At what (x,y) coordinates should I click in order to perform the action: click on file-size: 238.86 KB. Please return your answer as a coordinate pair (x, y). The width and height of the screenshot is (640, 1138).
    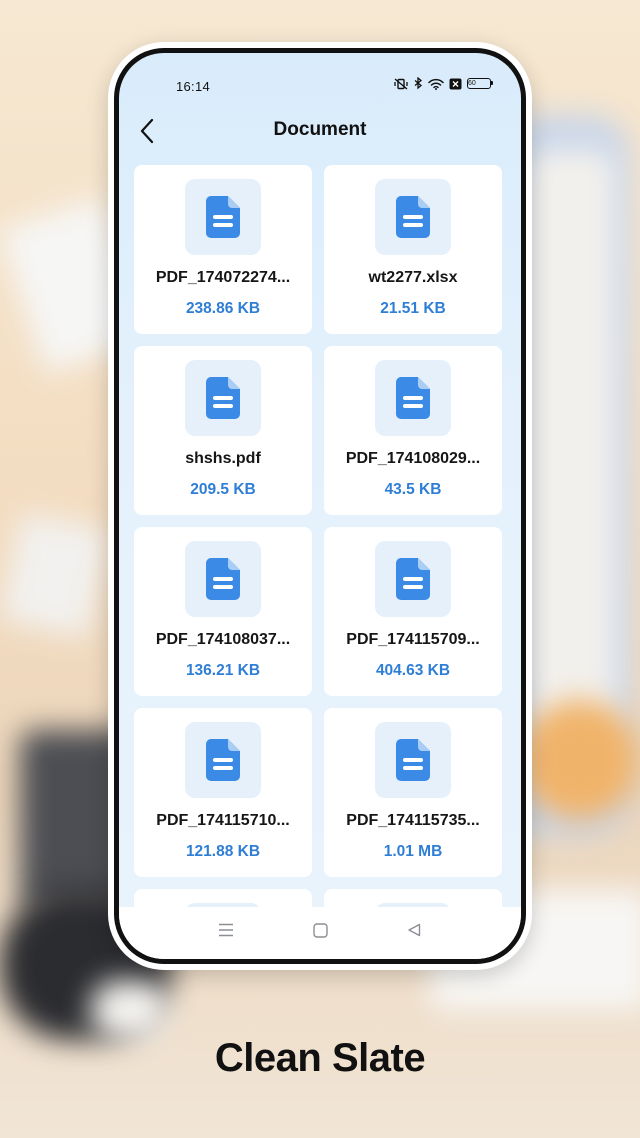
    Looking at the image, I should click on (223, 308).